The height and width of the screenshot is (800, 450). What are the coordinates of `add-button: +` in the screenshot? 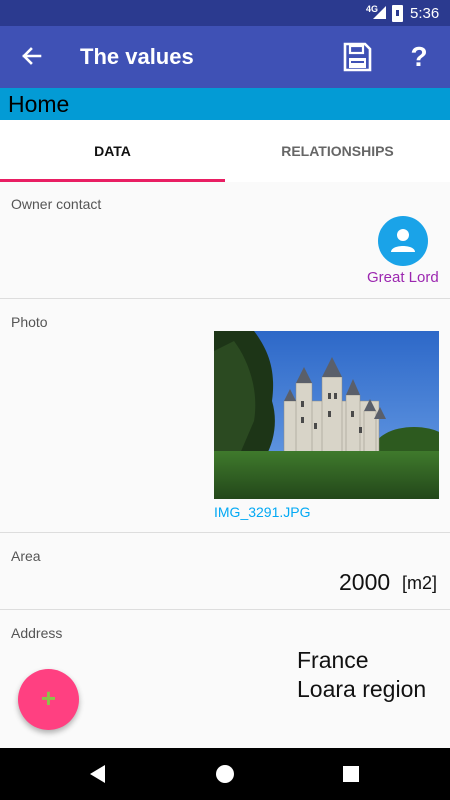 It's located at (48, 699).